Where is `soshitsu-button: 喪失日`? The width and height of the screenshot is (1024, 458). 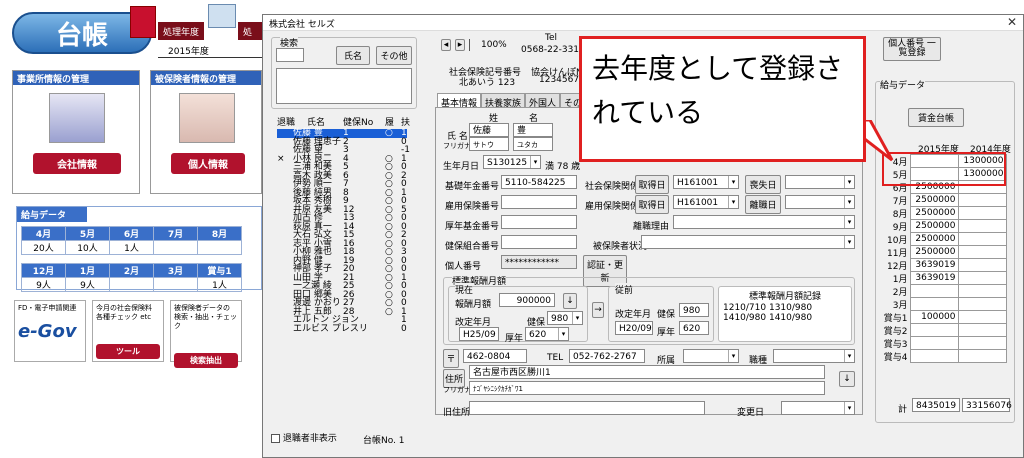 soshitsu-button: 喪失日 is located at coordinates (763, 184).